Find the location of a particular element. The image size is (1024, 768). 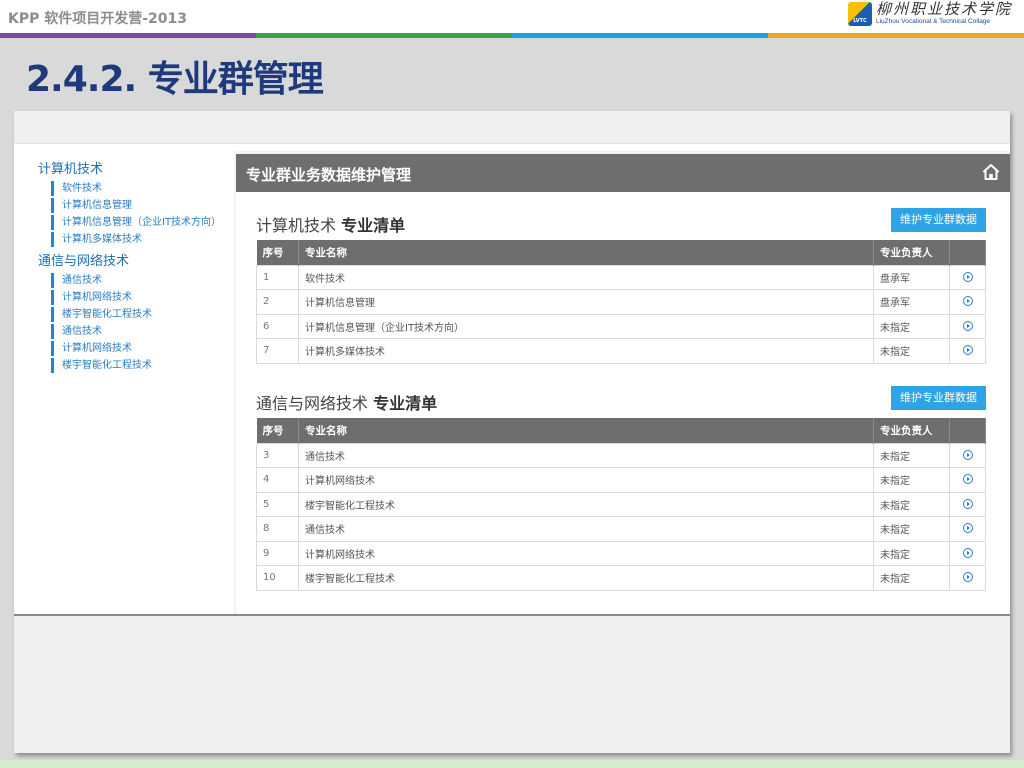

section-title: 计算机技术 专业清单 is located at coordinates (330, 224).